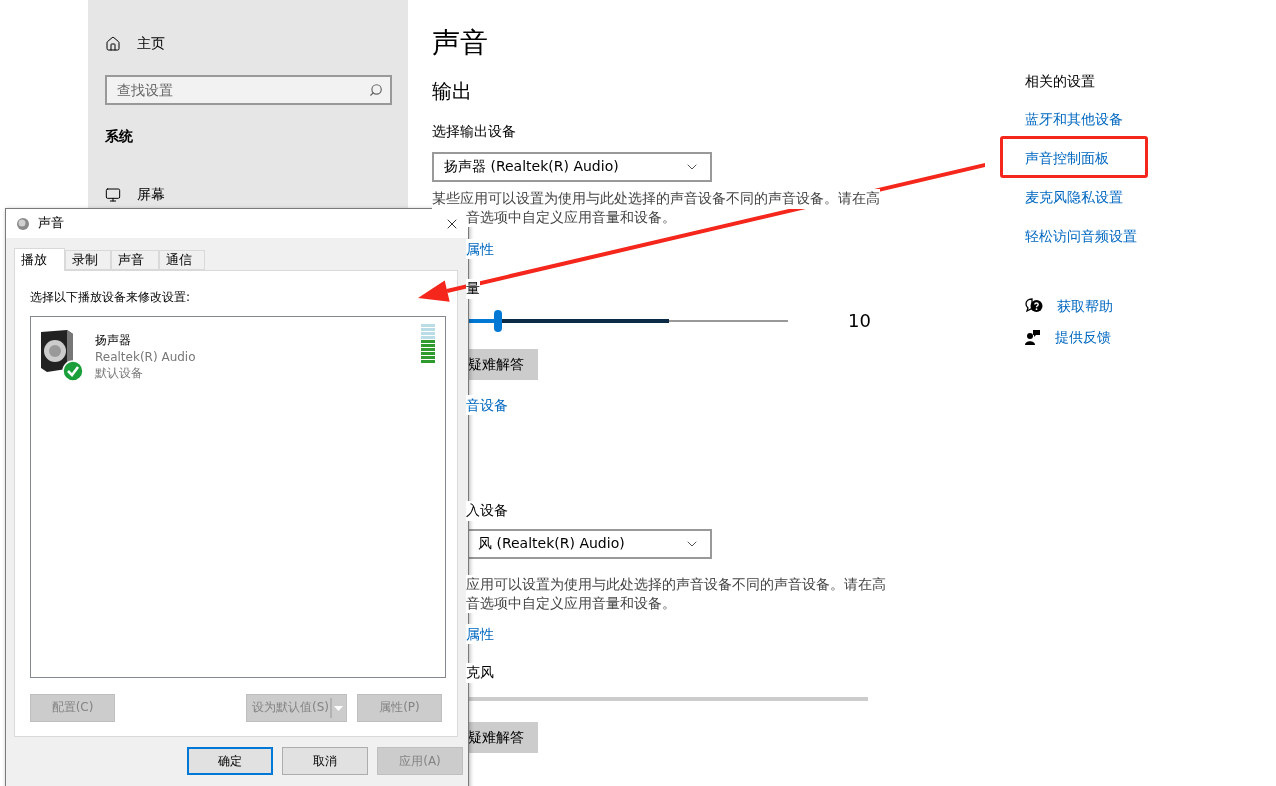 This screenshot has width=1276, height=786. What do you see at coordinates (589, 544) in the screenshot?
I see `input-device-dropdown: 风 (Realtek(R) Audio)` at bounding box center [589, 544].